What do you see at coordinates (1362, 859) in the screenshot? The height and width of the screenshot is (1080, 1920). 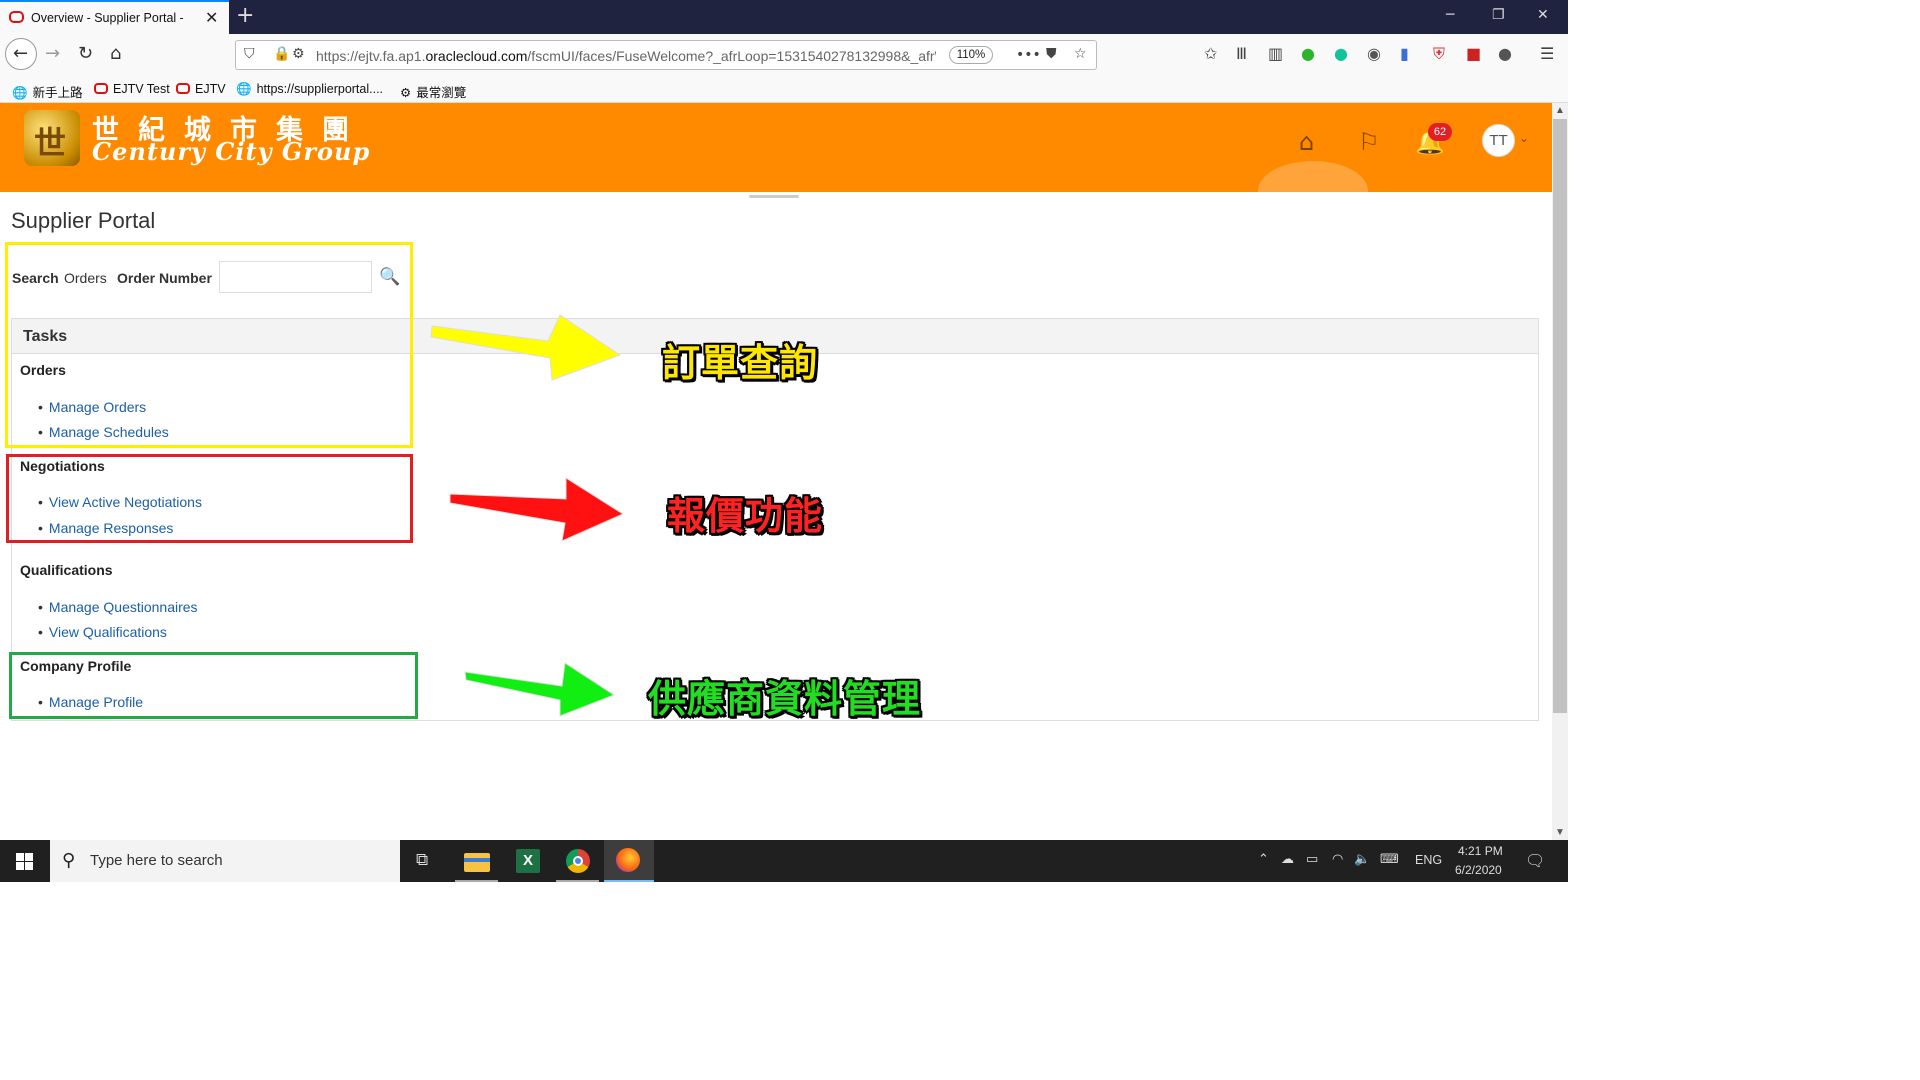 I see `volume-icon: 🔈` at bounding box center [1362, 859].